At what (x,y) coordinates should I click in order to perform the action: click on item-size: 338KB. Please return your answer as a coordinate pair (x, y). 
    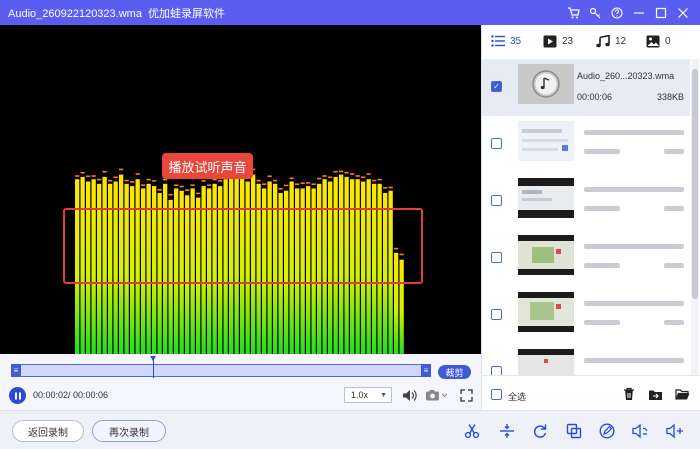
    Looking at the image, I should click on (670, 97).